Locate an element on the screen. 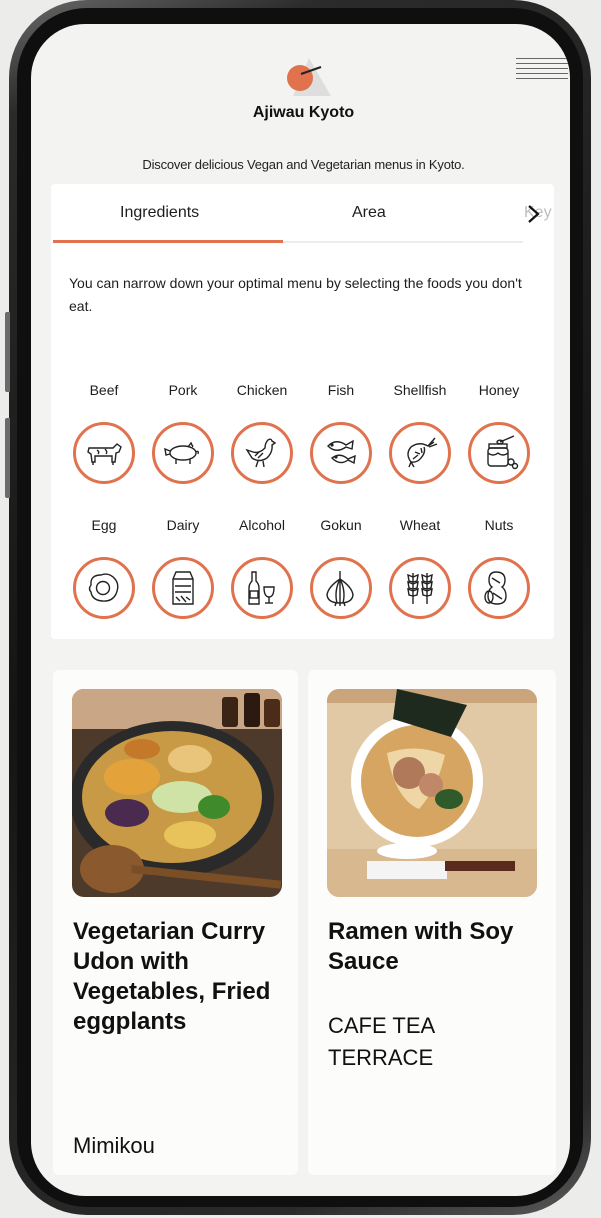 The width and height of the screenshot is (601, 1218). fried-egg-icon is located at coordinates (103, 587).